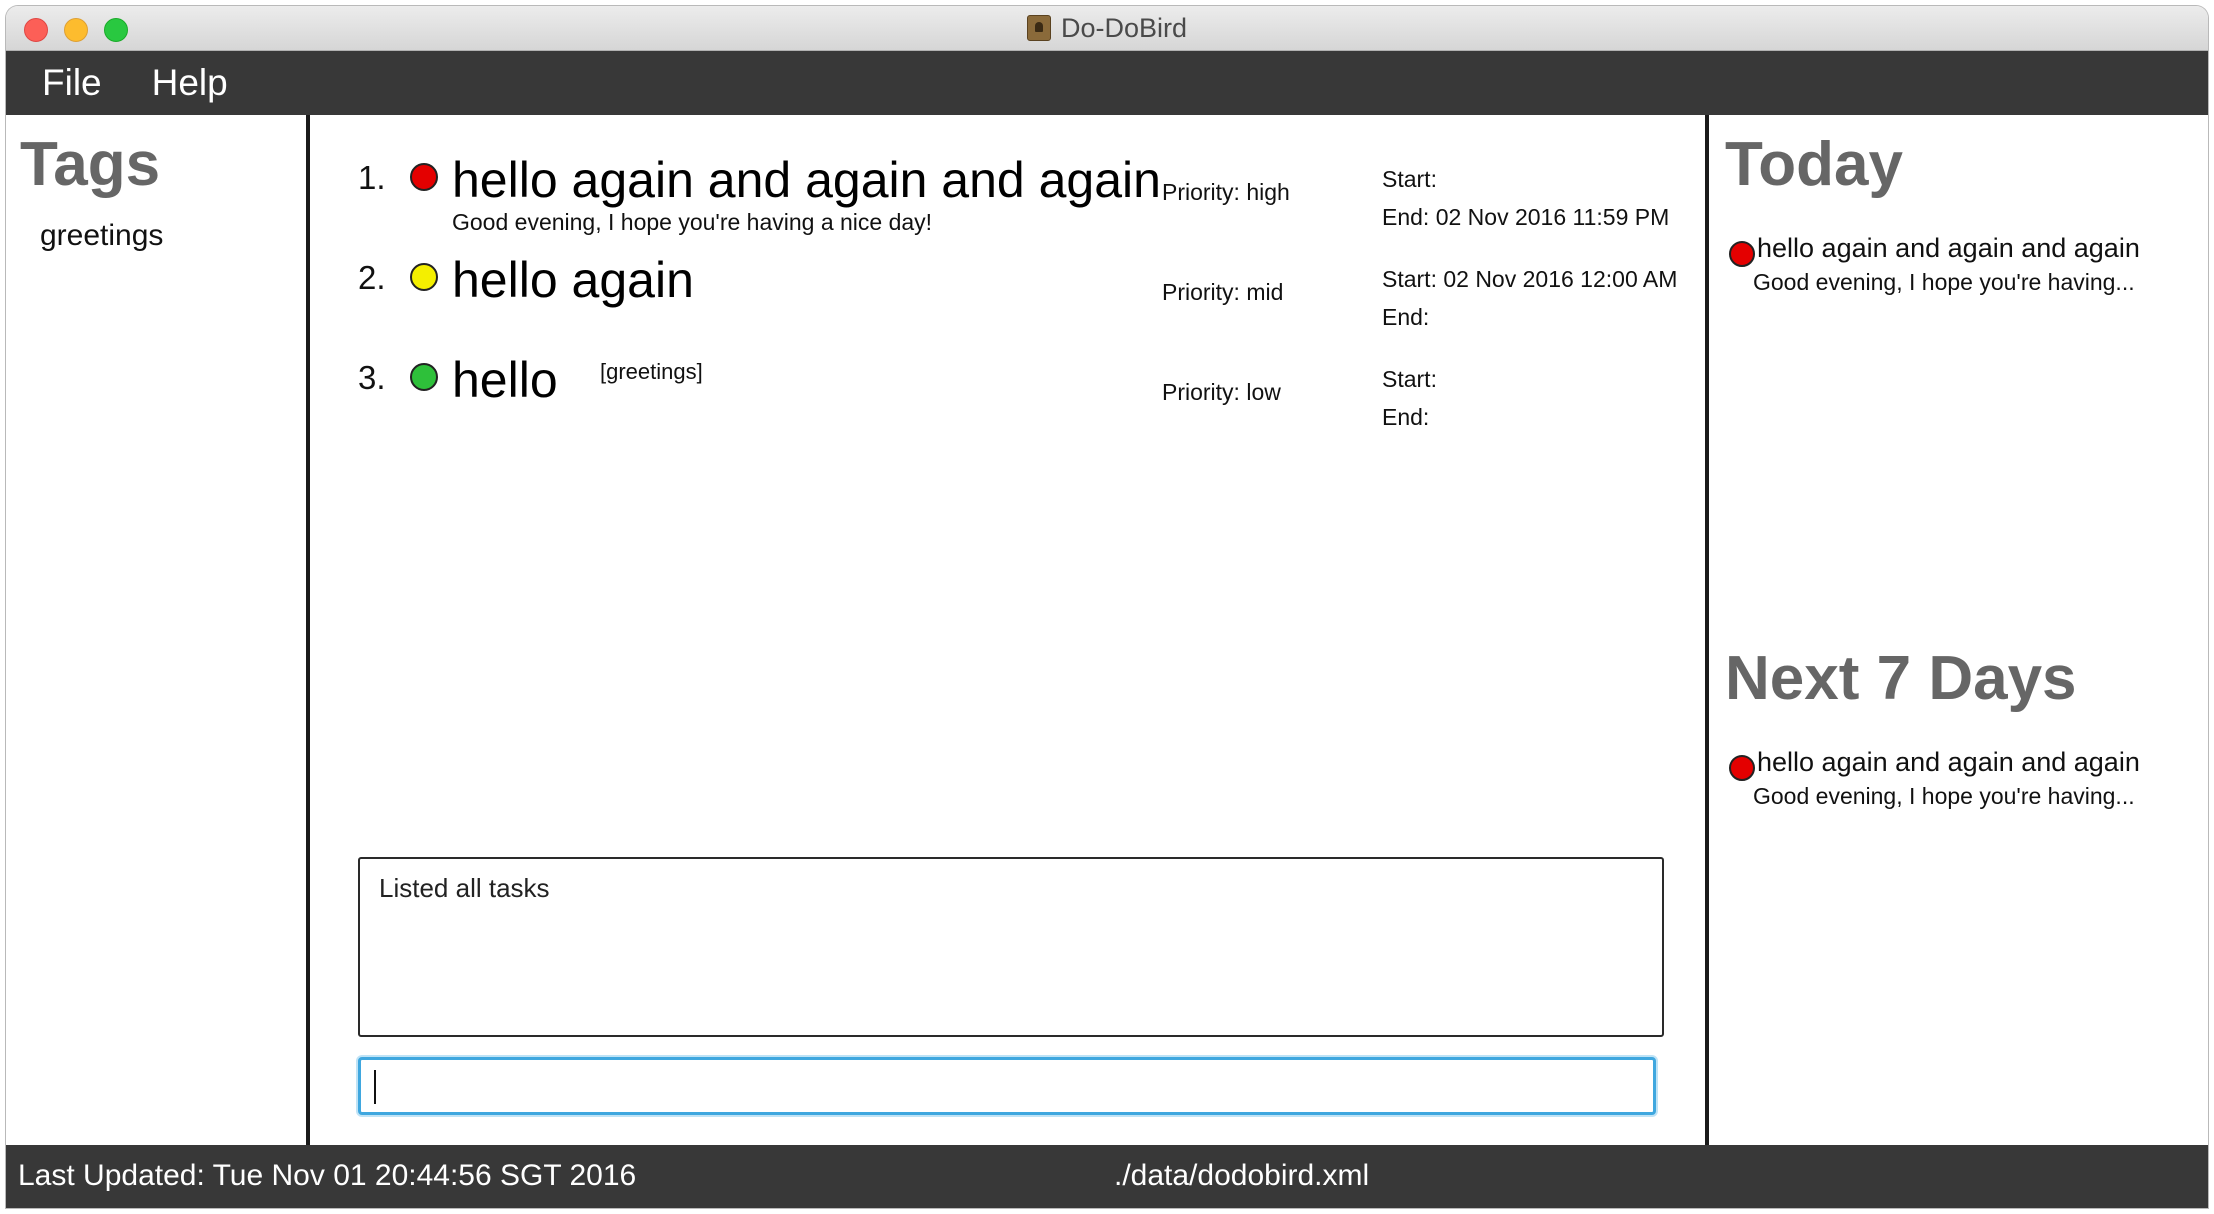  Describe the element at coordinates (1007, 1086) in the screenshot. I see `command-input` at that location.